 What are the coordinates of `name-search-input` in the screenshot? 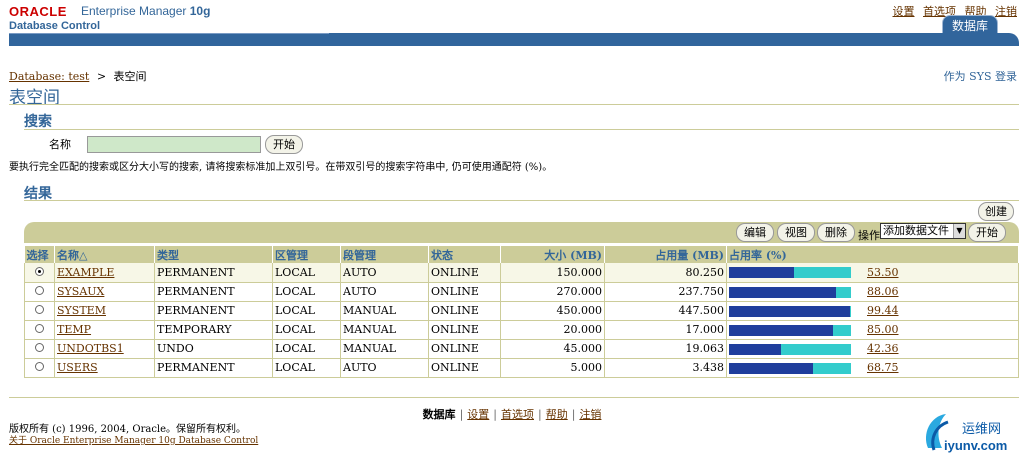 It's located at (174, 144).